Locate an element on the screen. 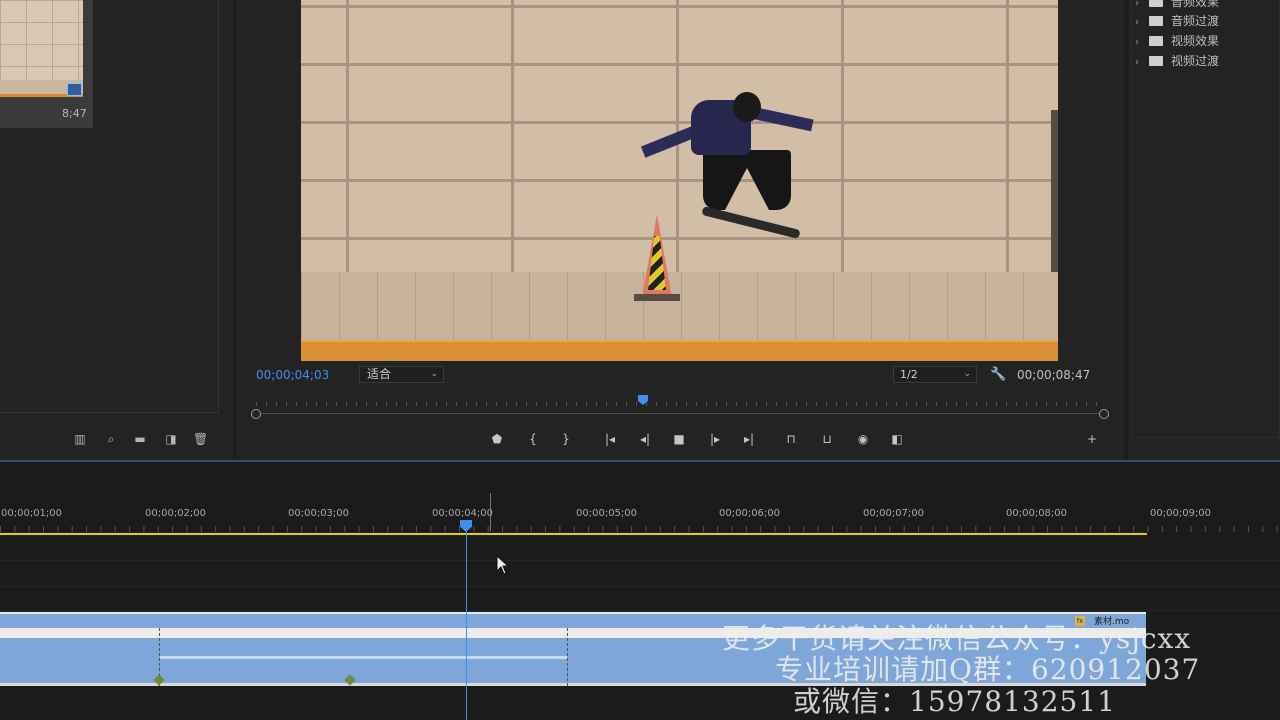 The width and height of the screenshot is (1280, 720). effects-folder-audio-transitions: › 音频过渡 is located at coordinates (1177, 21).